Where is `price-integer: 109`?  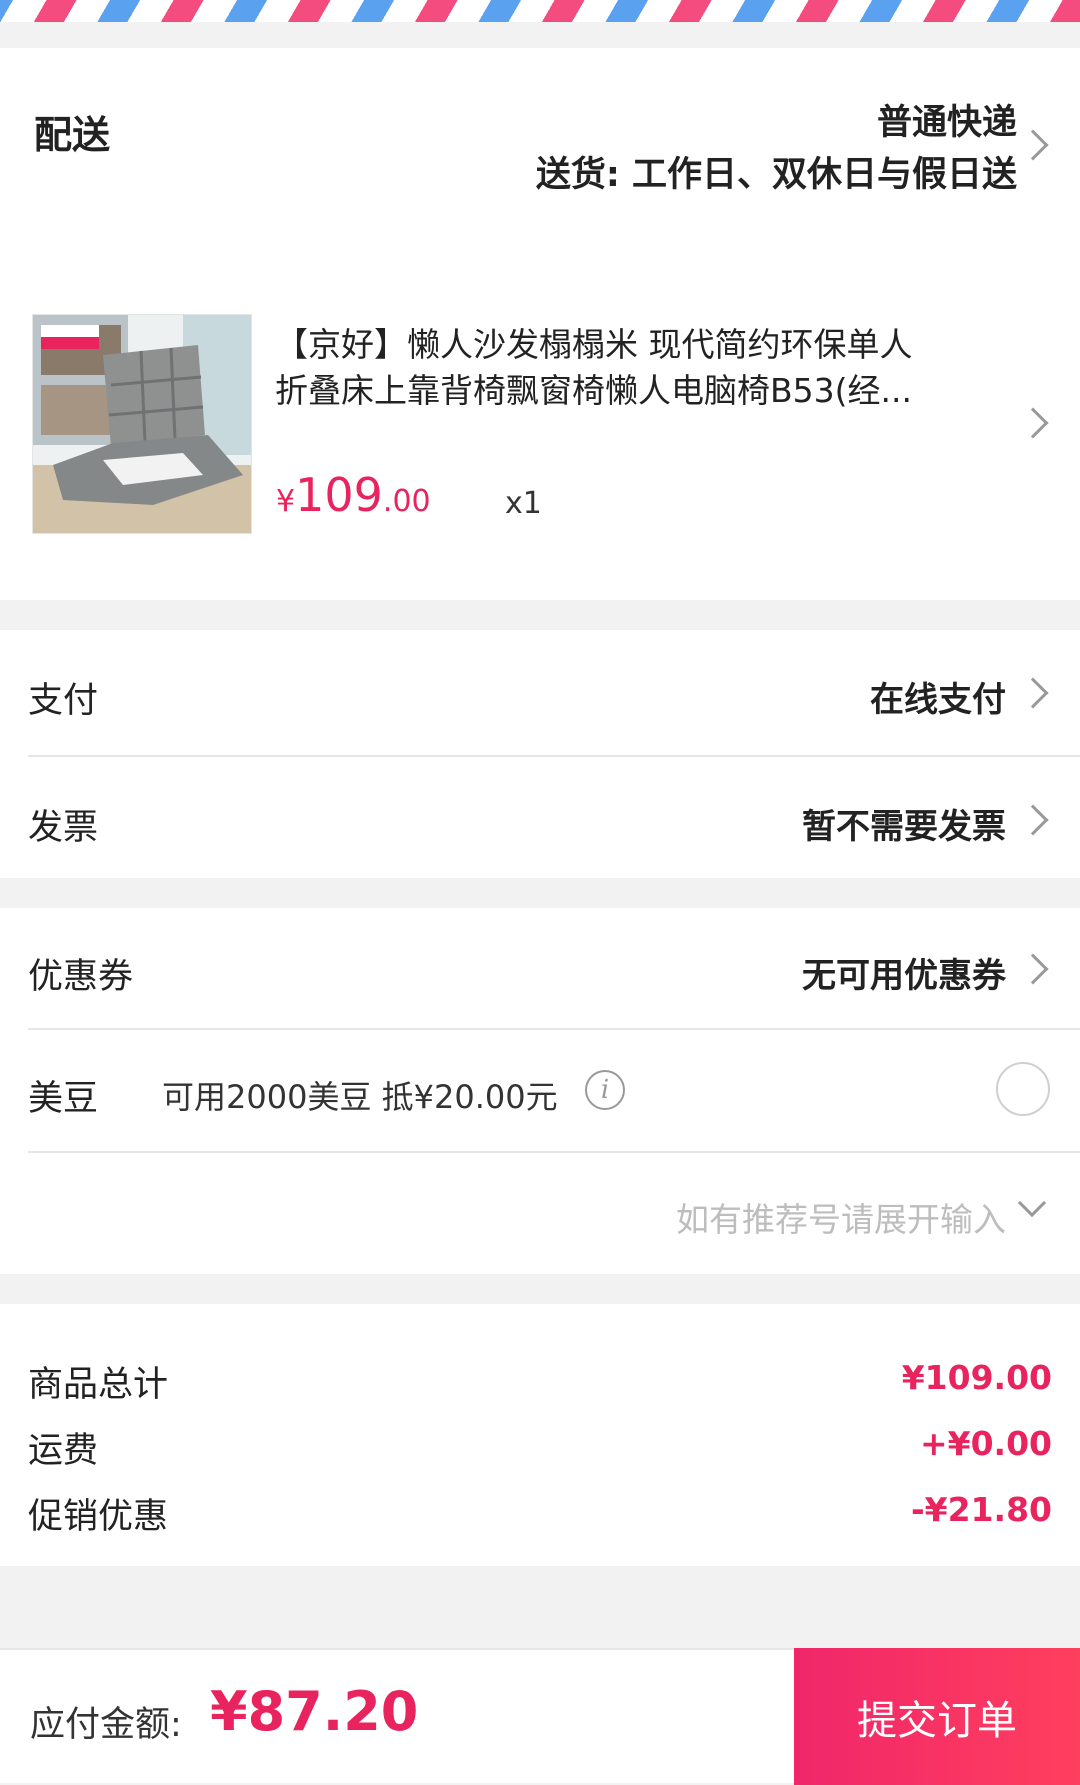 price-integer: 109 is located at coordinates (339, 495).